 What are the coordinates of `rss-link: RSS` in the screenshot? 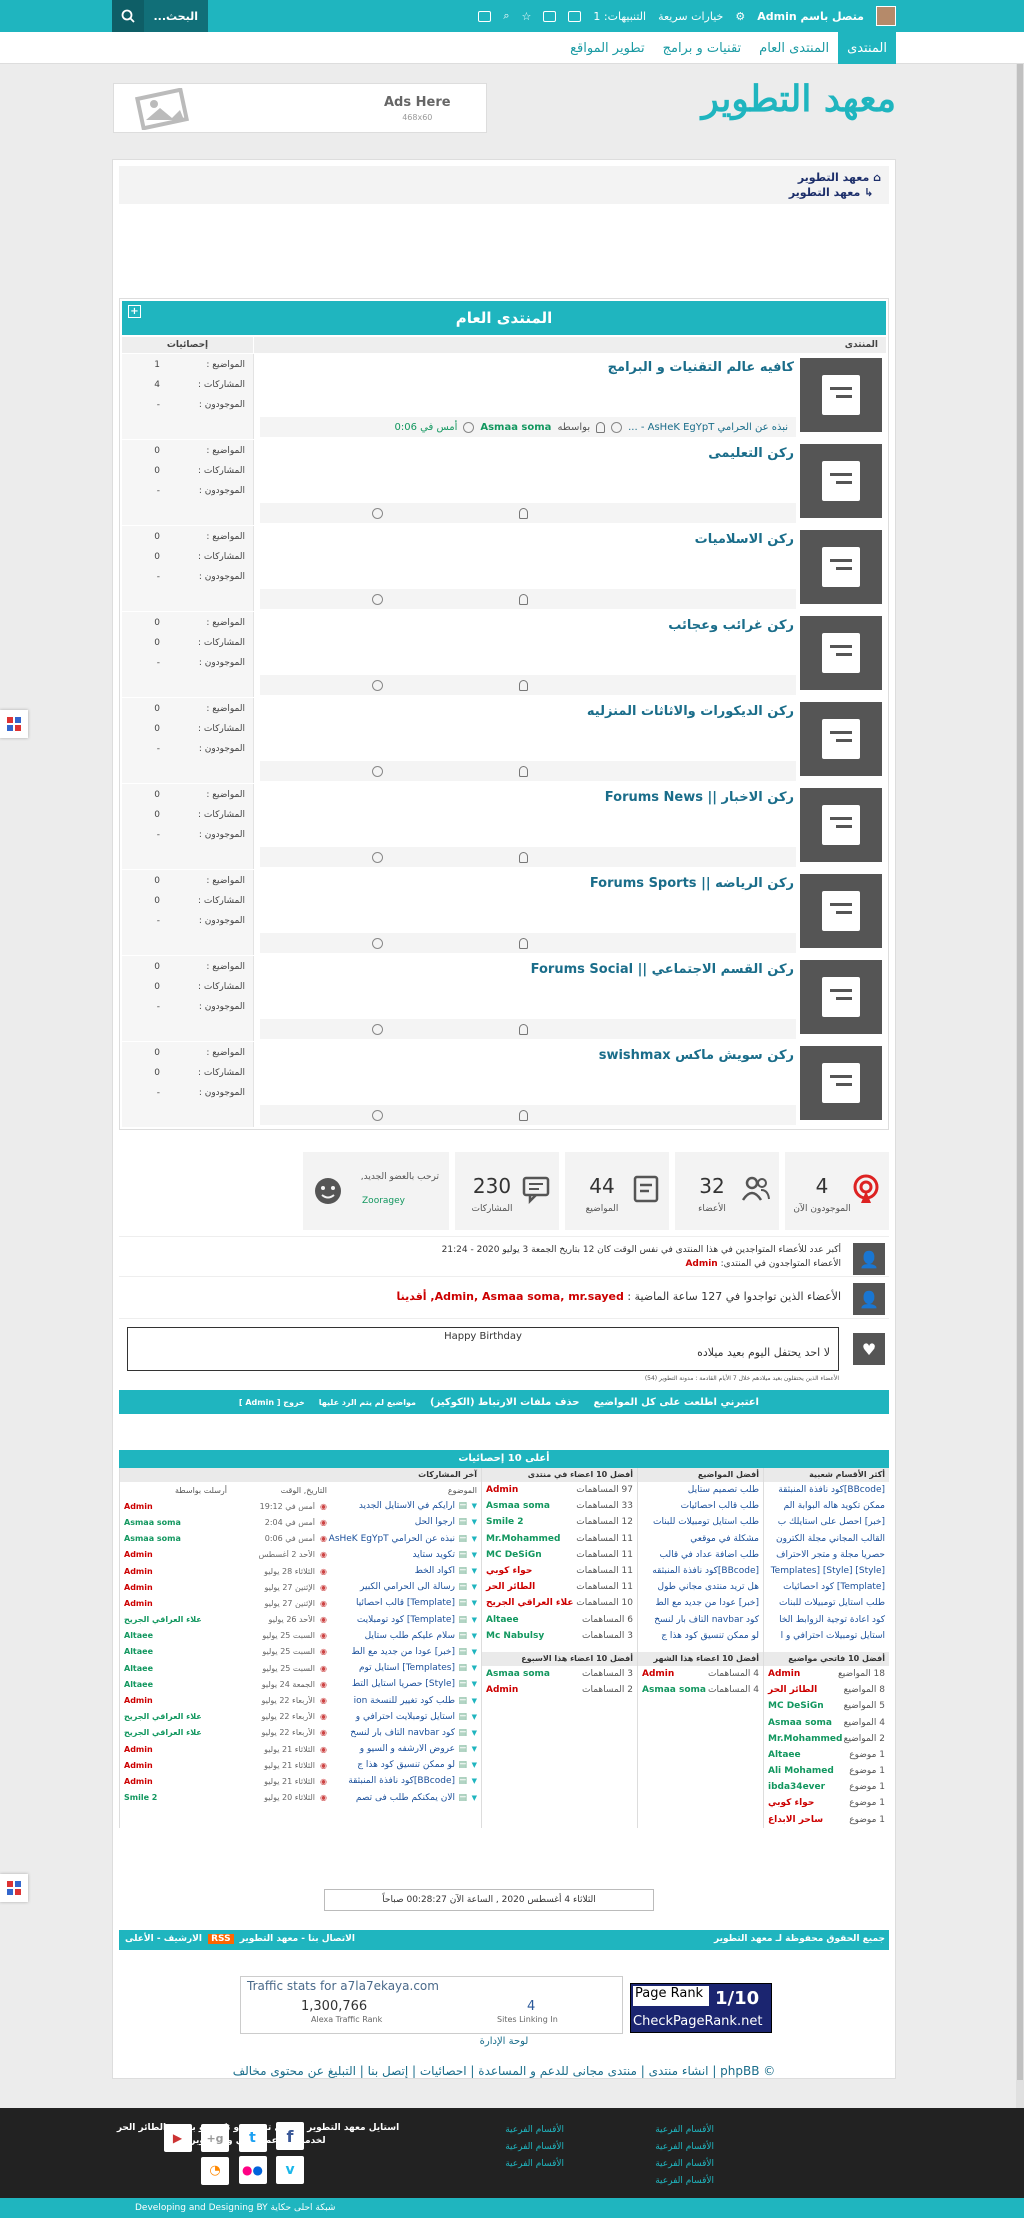 It's located at (221, 1939).